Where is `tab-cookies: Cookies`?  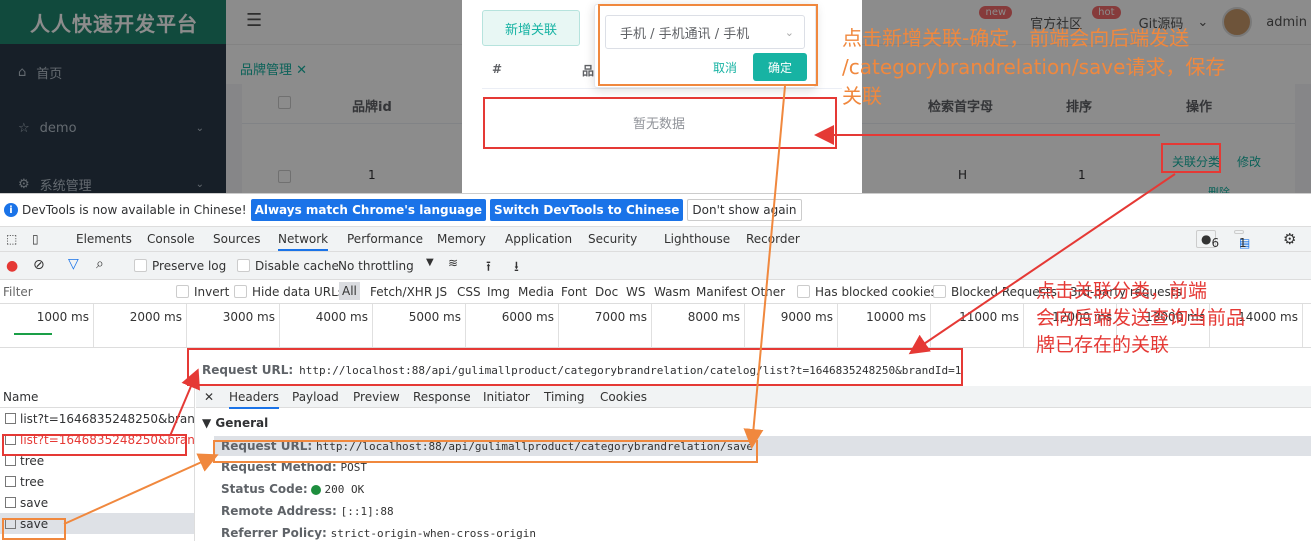 tab-cookies: Cookies is located at coordinates (623, 397).